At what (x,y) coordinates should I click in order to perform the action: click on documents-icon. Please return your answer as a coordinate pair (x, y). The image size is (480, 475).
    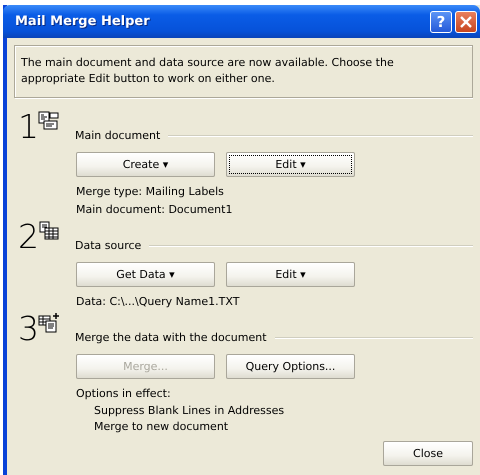
    Looking at the image, I should click on (49, 121).